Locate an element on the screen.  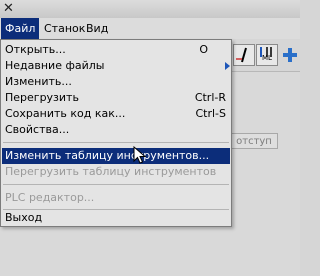
add-icon is located at coordinates (290, 55).